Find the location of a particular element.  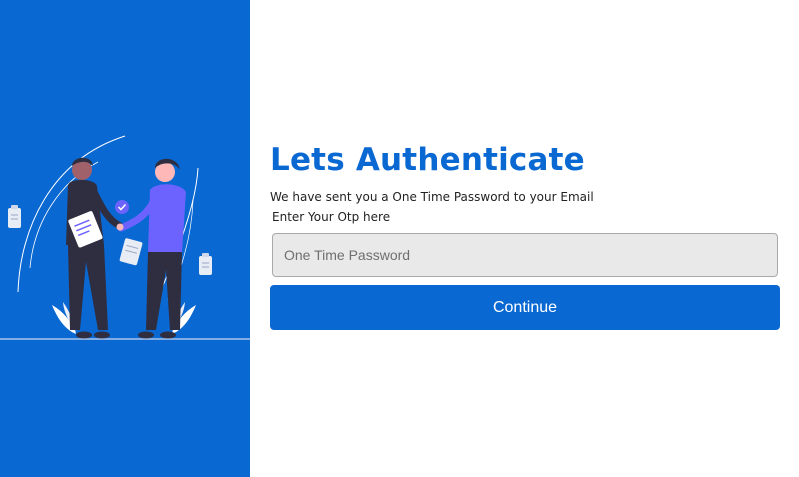

continue-button: Continue is located at coordinates (525, 307).